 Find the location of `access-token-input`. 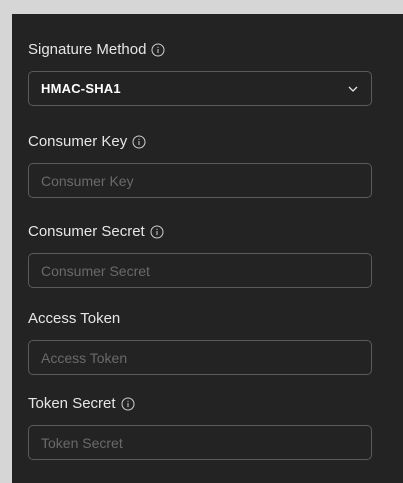

access-token-input is located at coordinates (200, 357).